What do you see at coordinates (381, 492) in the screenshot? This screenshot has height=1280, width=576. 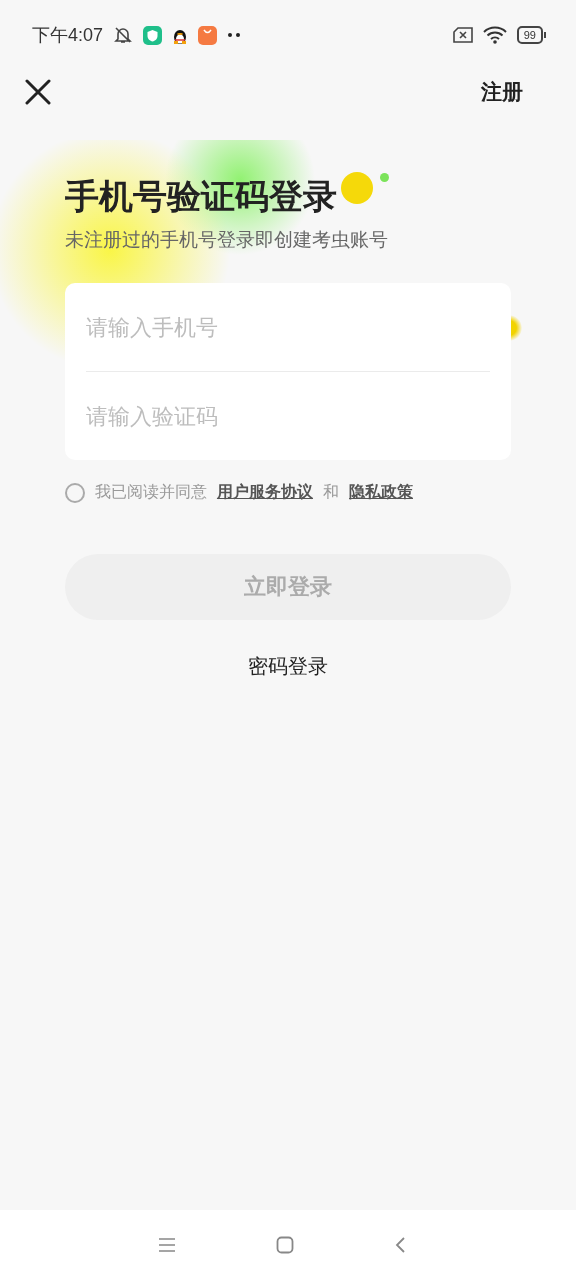 I see `policy-link: 隐私政策` at bounding box center [381, 492].